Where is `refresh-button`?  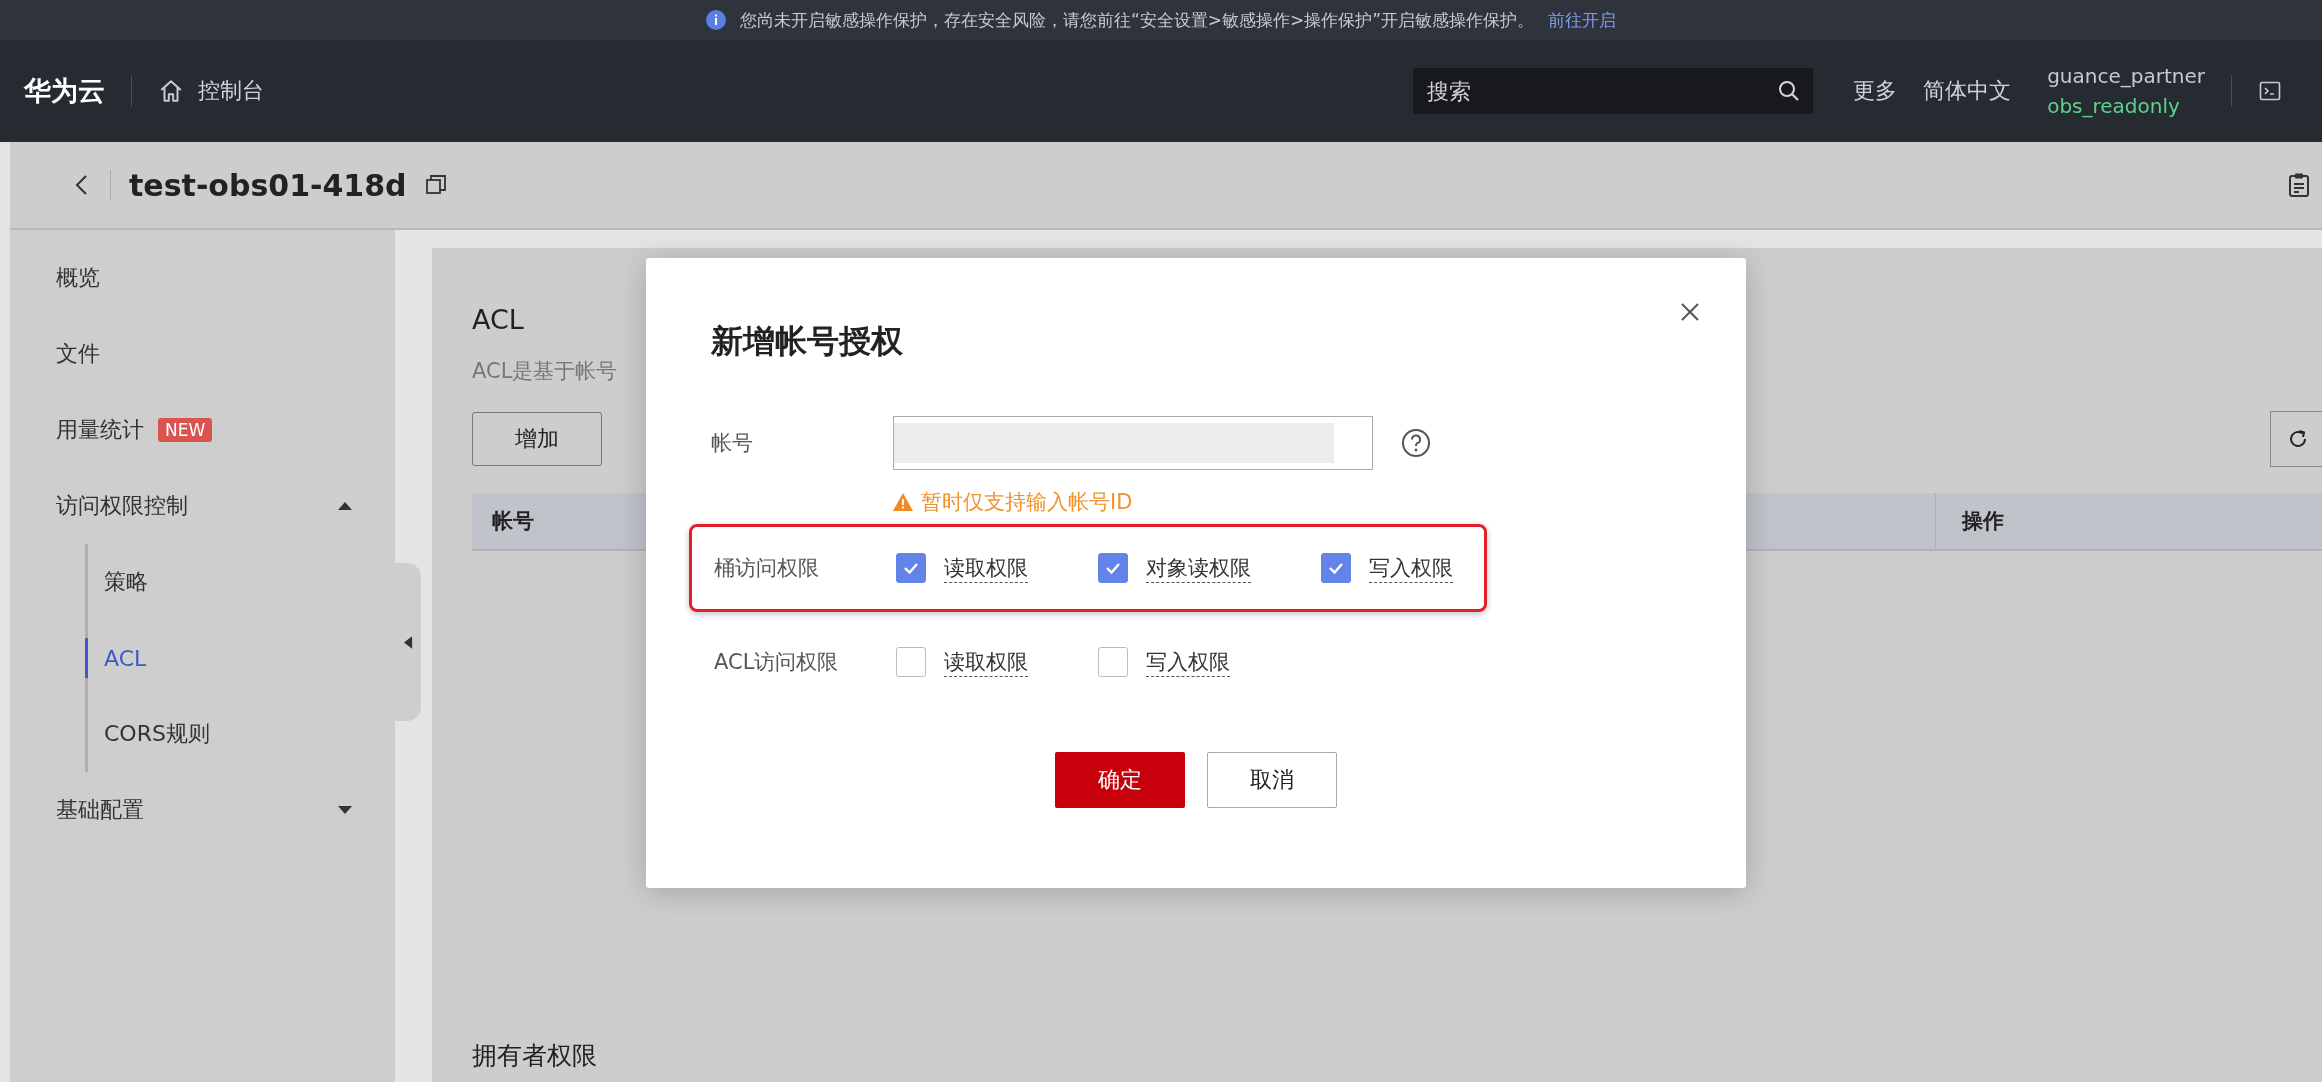
refresh-button is located at coordinates (2296, 439).